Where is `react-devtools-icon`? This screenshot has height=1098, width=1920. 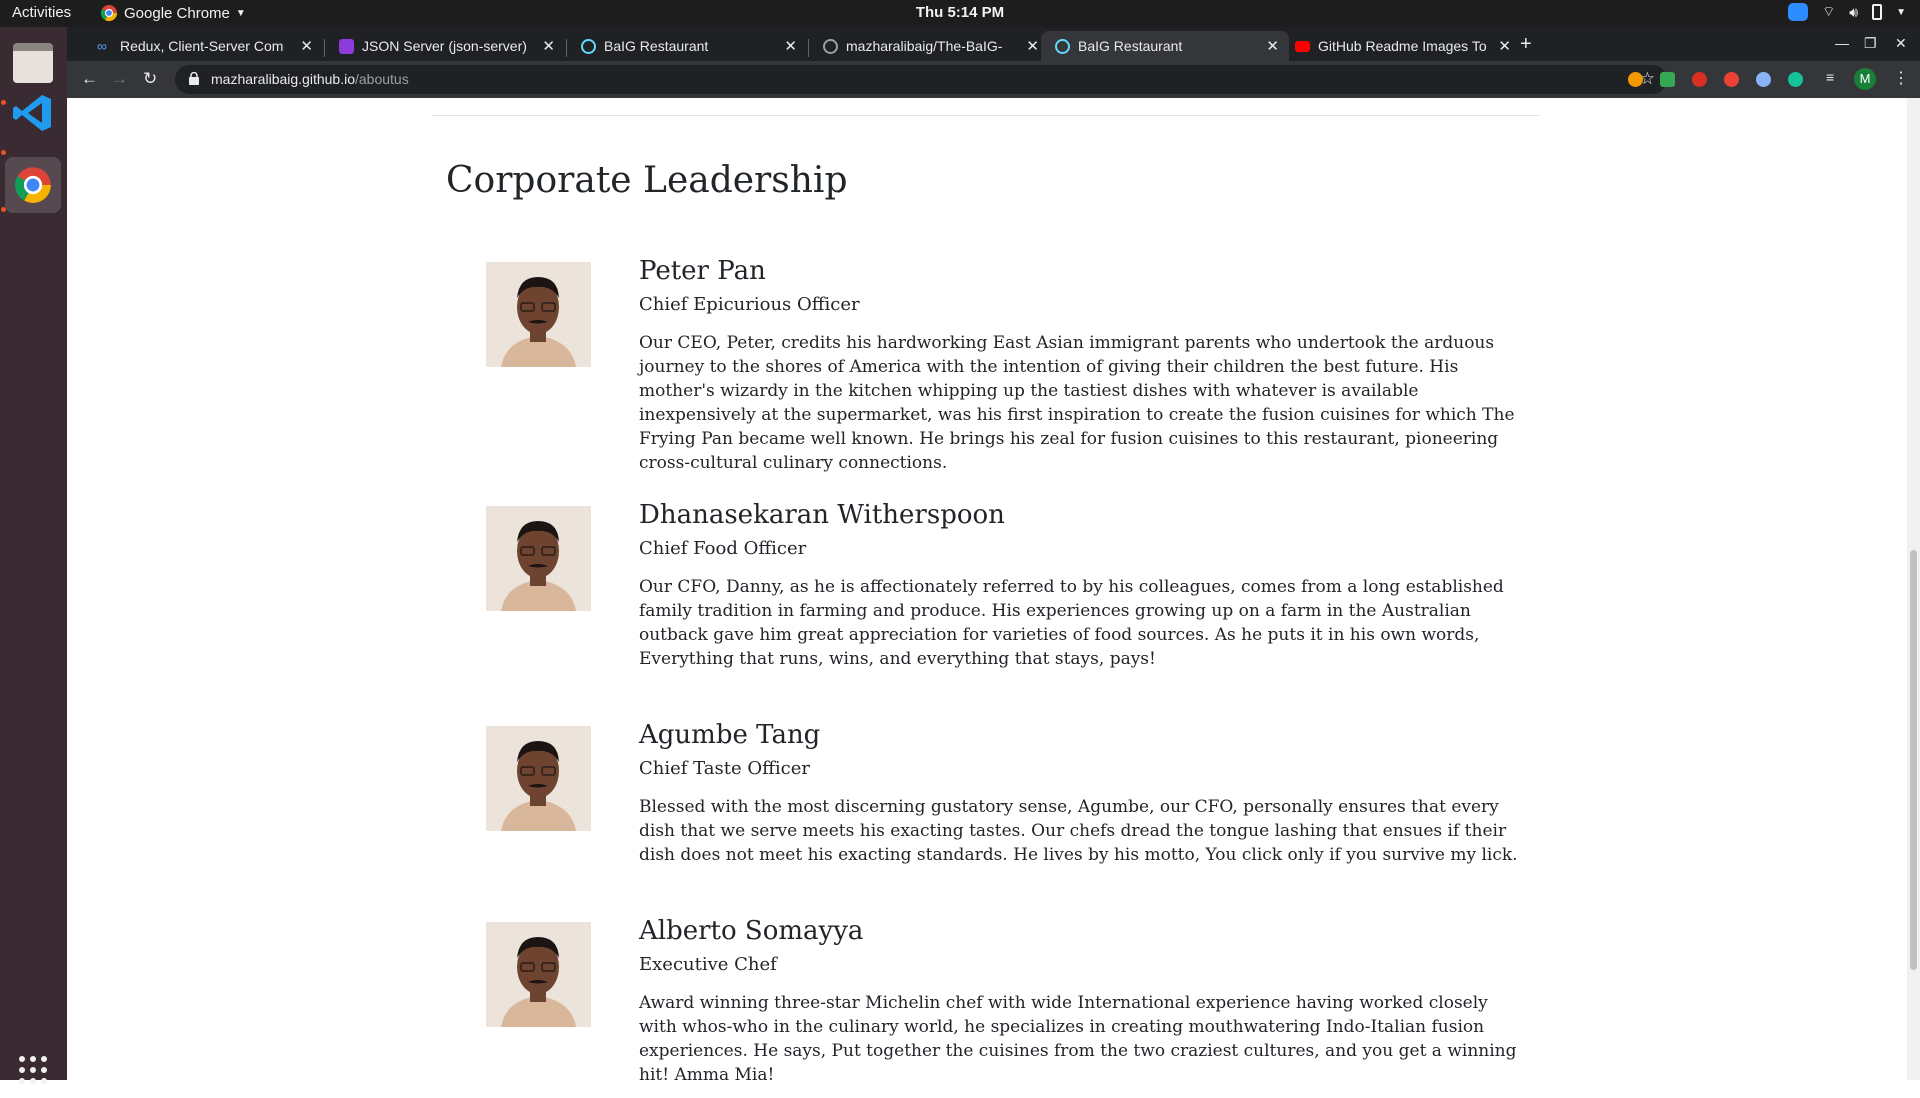
react-devtools-icon is located at coordinates (1763, 79).